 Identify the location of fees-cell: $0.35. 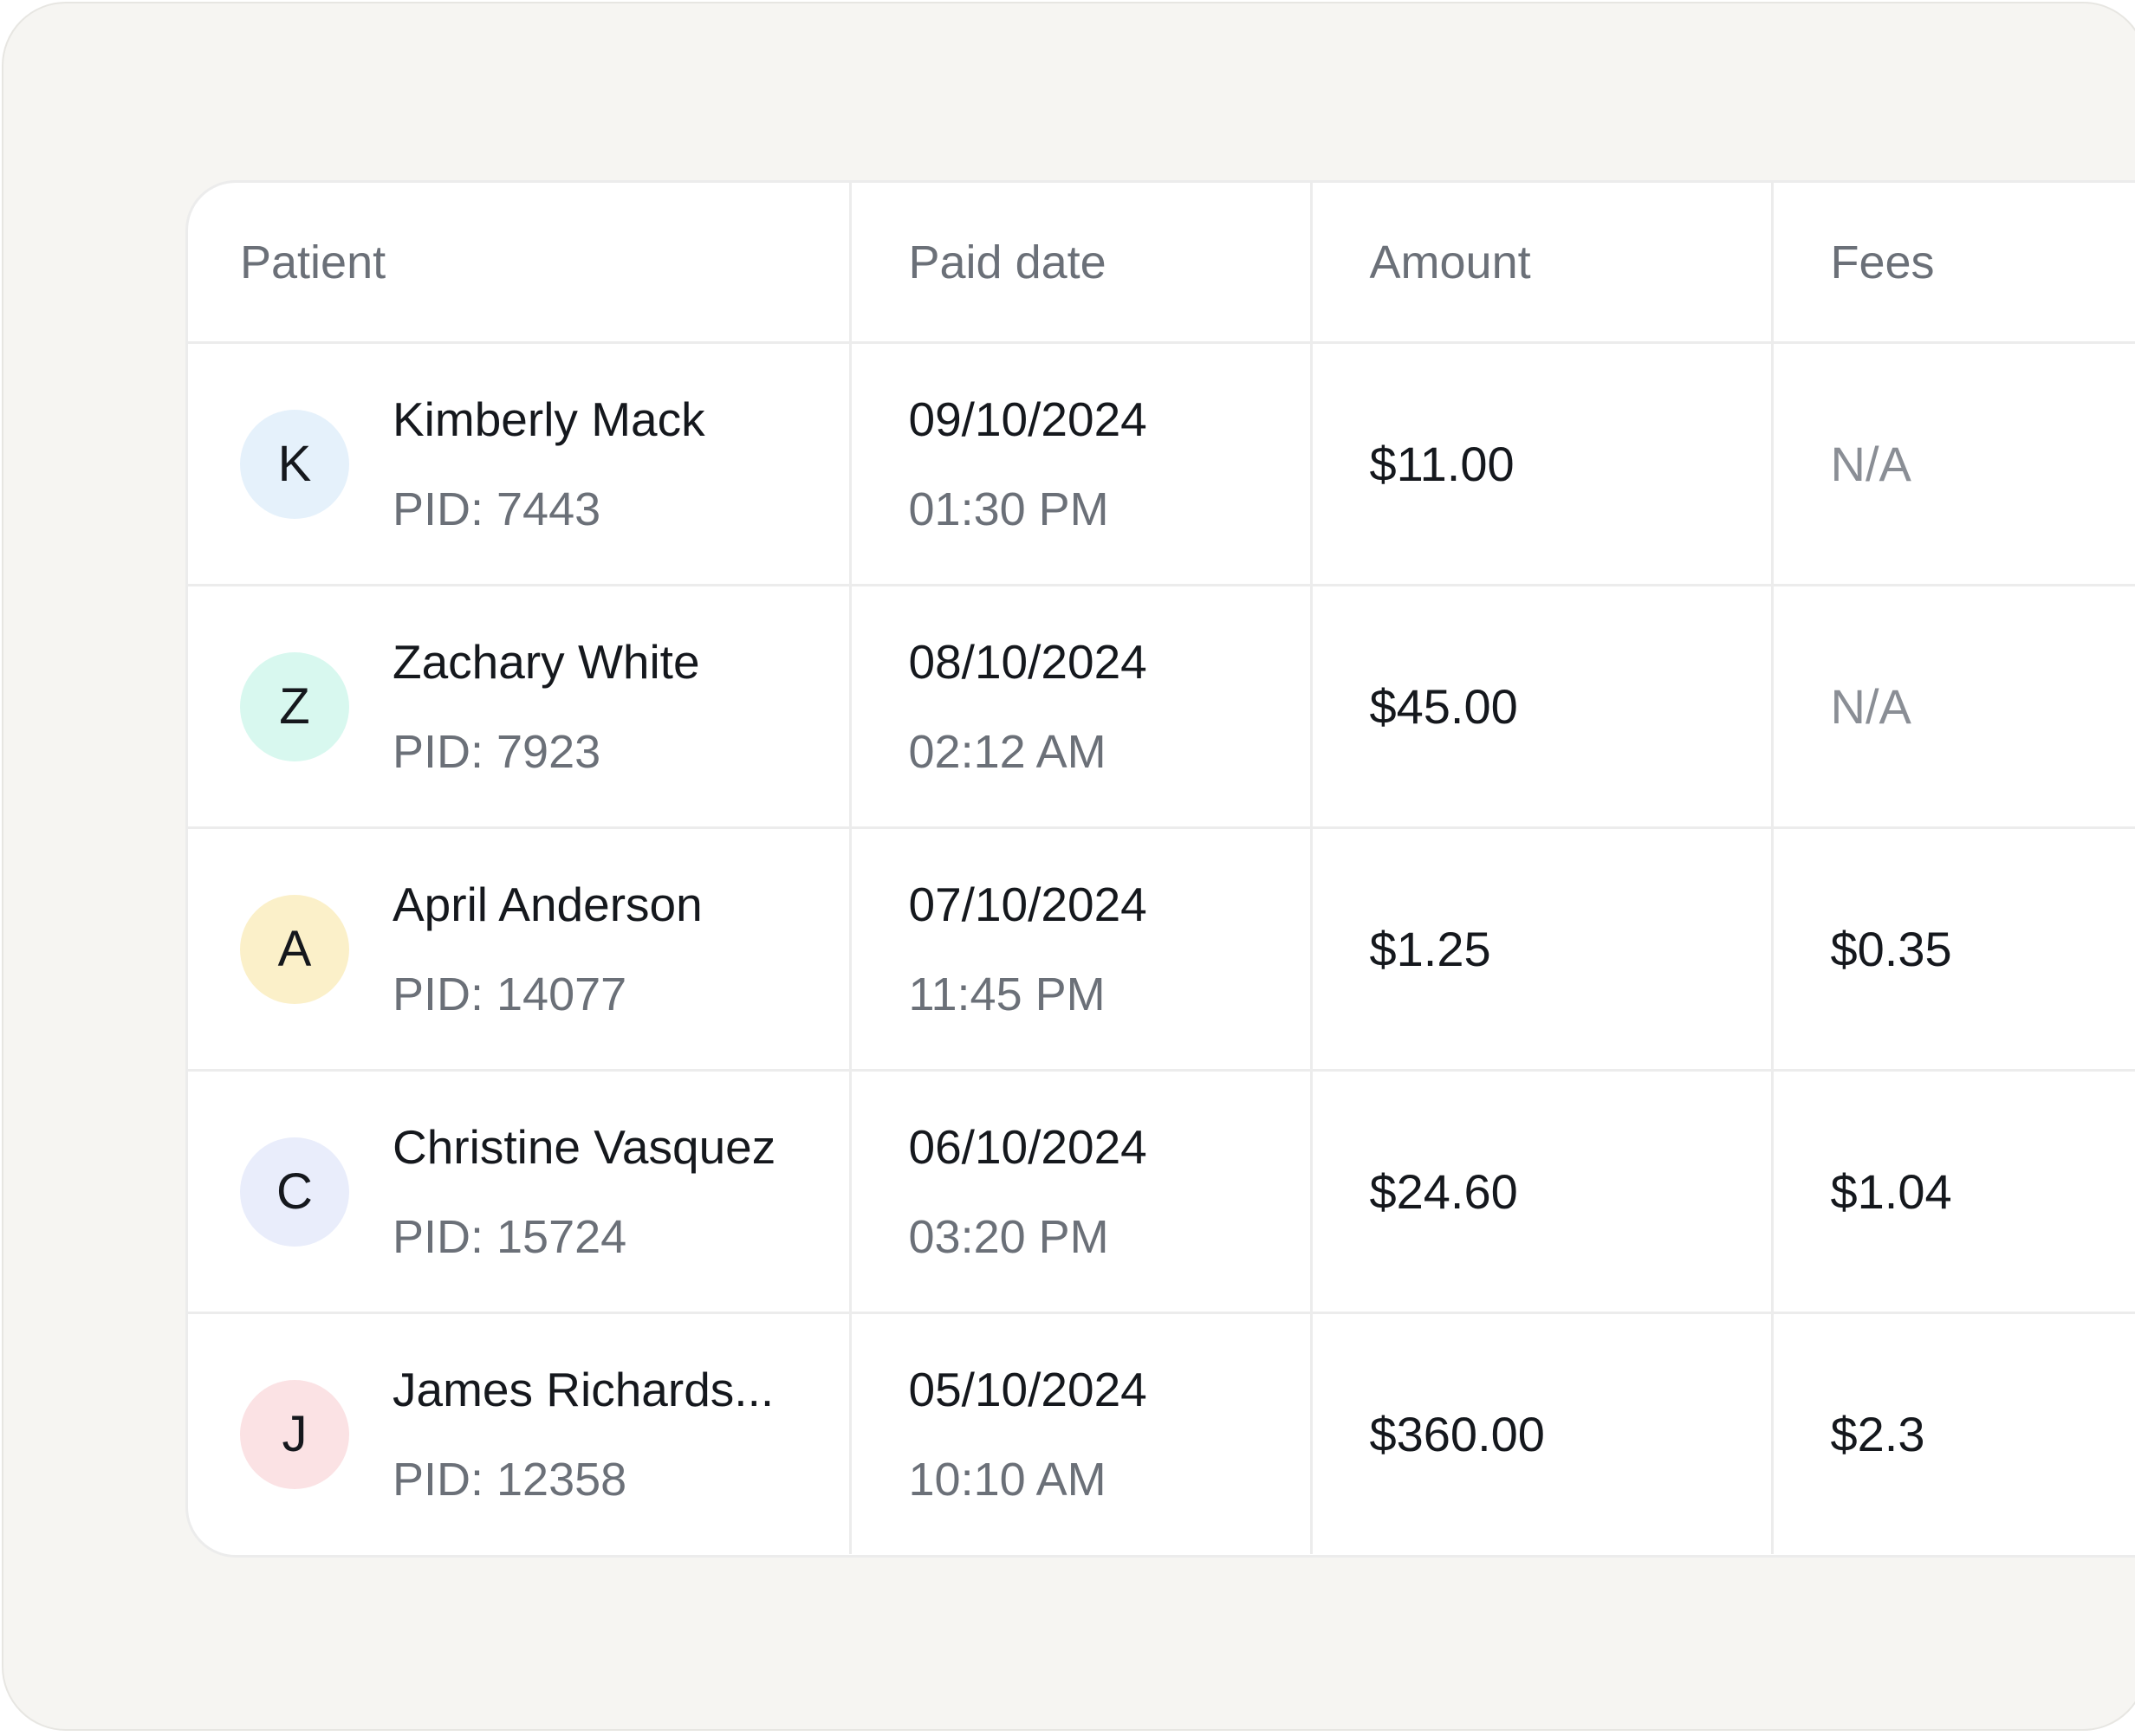
(1954, 949).